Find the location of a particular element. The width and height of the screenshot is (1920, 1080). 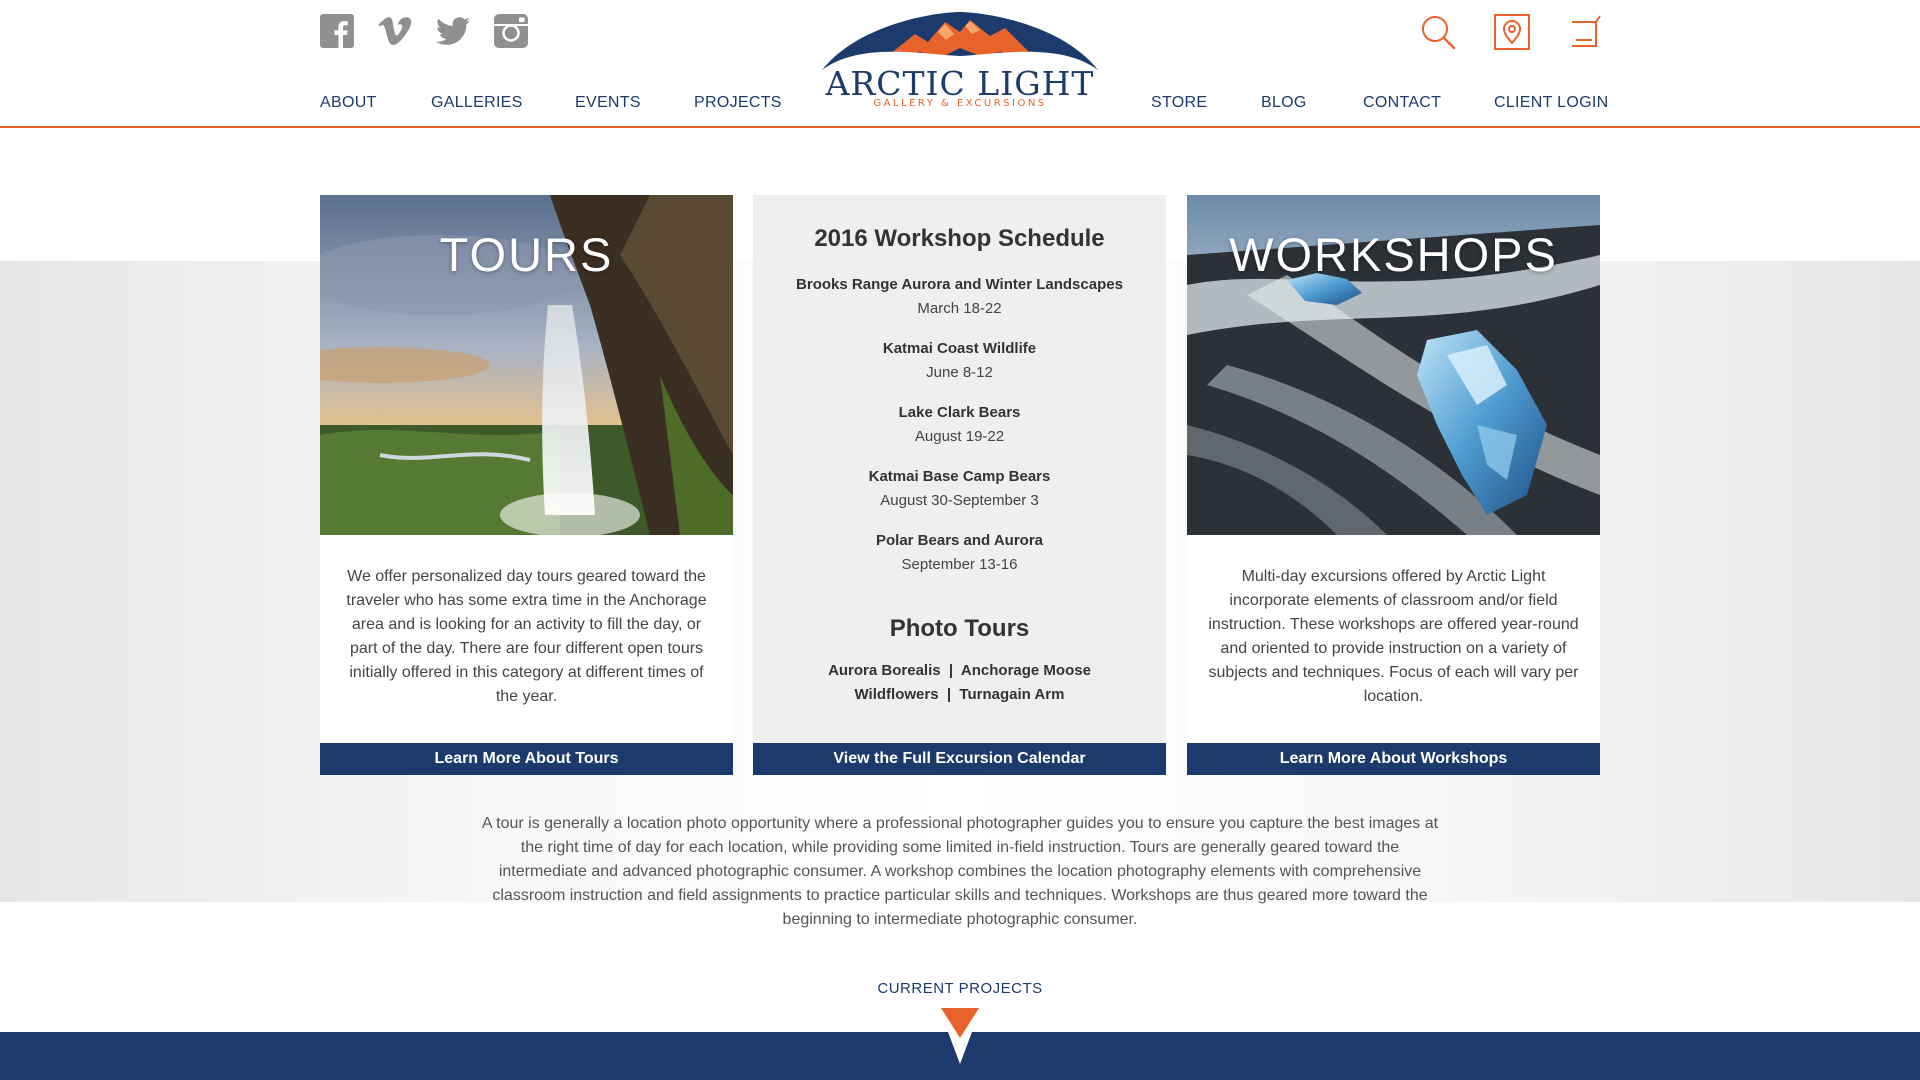

photo-tours-line: Wildflowers | Turnagain Arm is located at coordinates (959, 695).